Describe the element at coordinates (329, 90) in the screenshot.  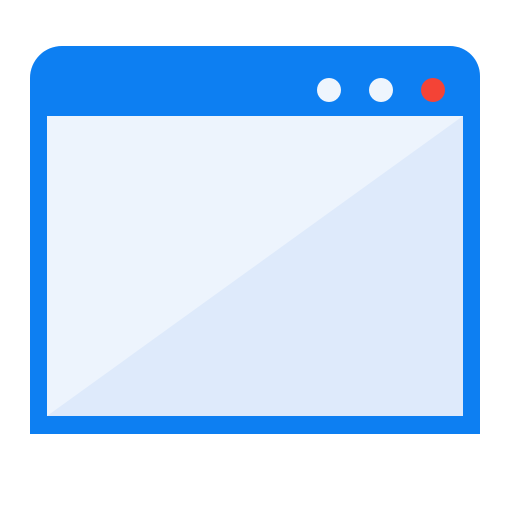
I see `minimize-dot` at that location.